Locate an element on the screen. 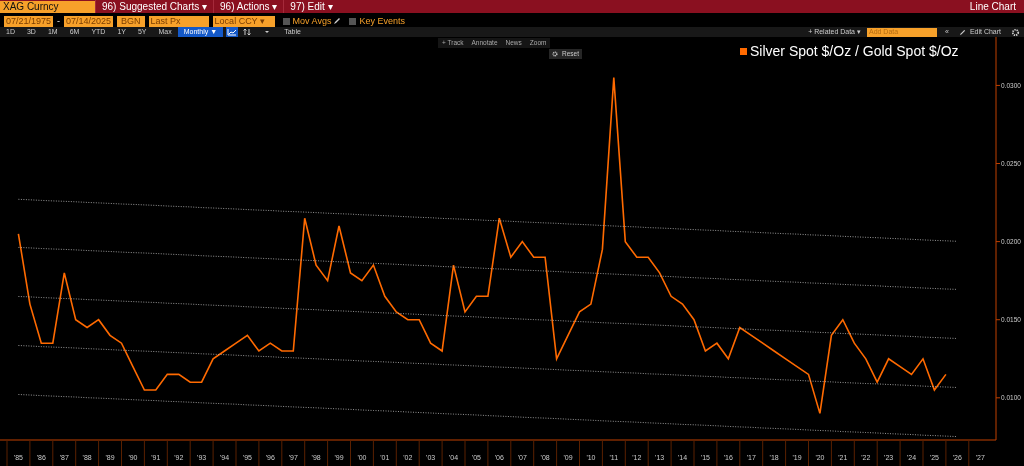  checkbox-label: Mov Avgs is located at coordinates (312, 21).